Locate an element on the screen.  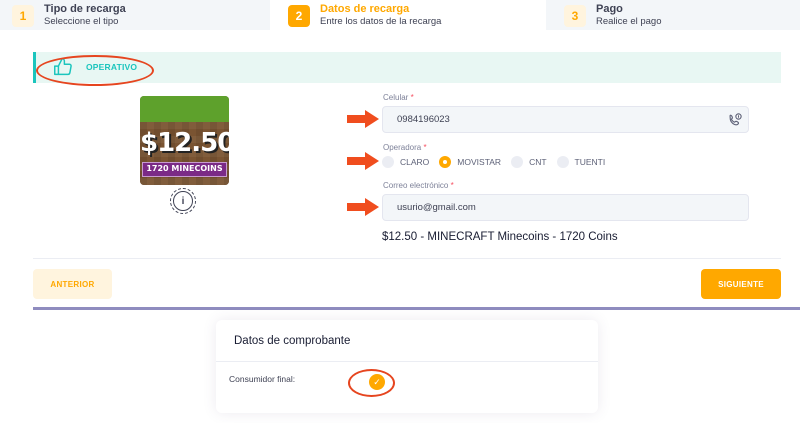
phone-label: Celular * is located at coordinates (398, 97).